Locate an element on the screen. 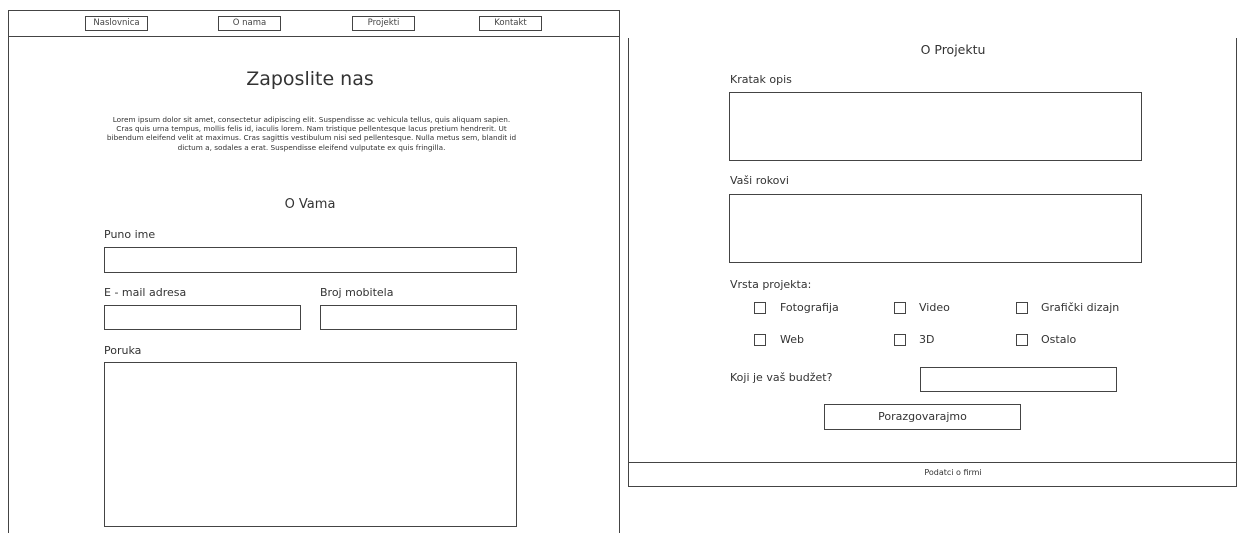 This screenshot has height=533, width=1242. right-right-border is located at coordinates (1236, 262).